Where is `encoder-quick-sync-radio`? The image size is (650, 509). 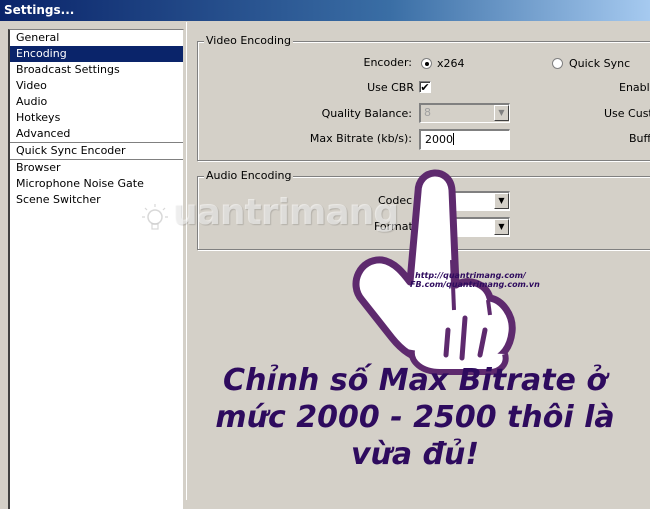 encoder-quick-sync-radio is located at coordinates (557, 63).